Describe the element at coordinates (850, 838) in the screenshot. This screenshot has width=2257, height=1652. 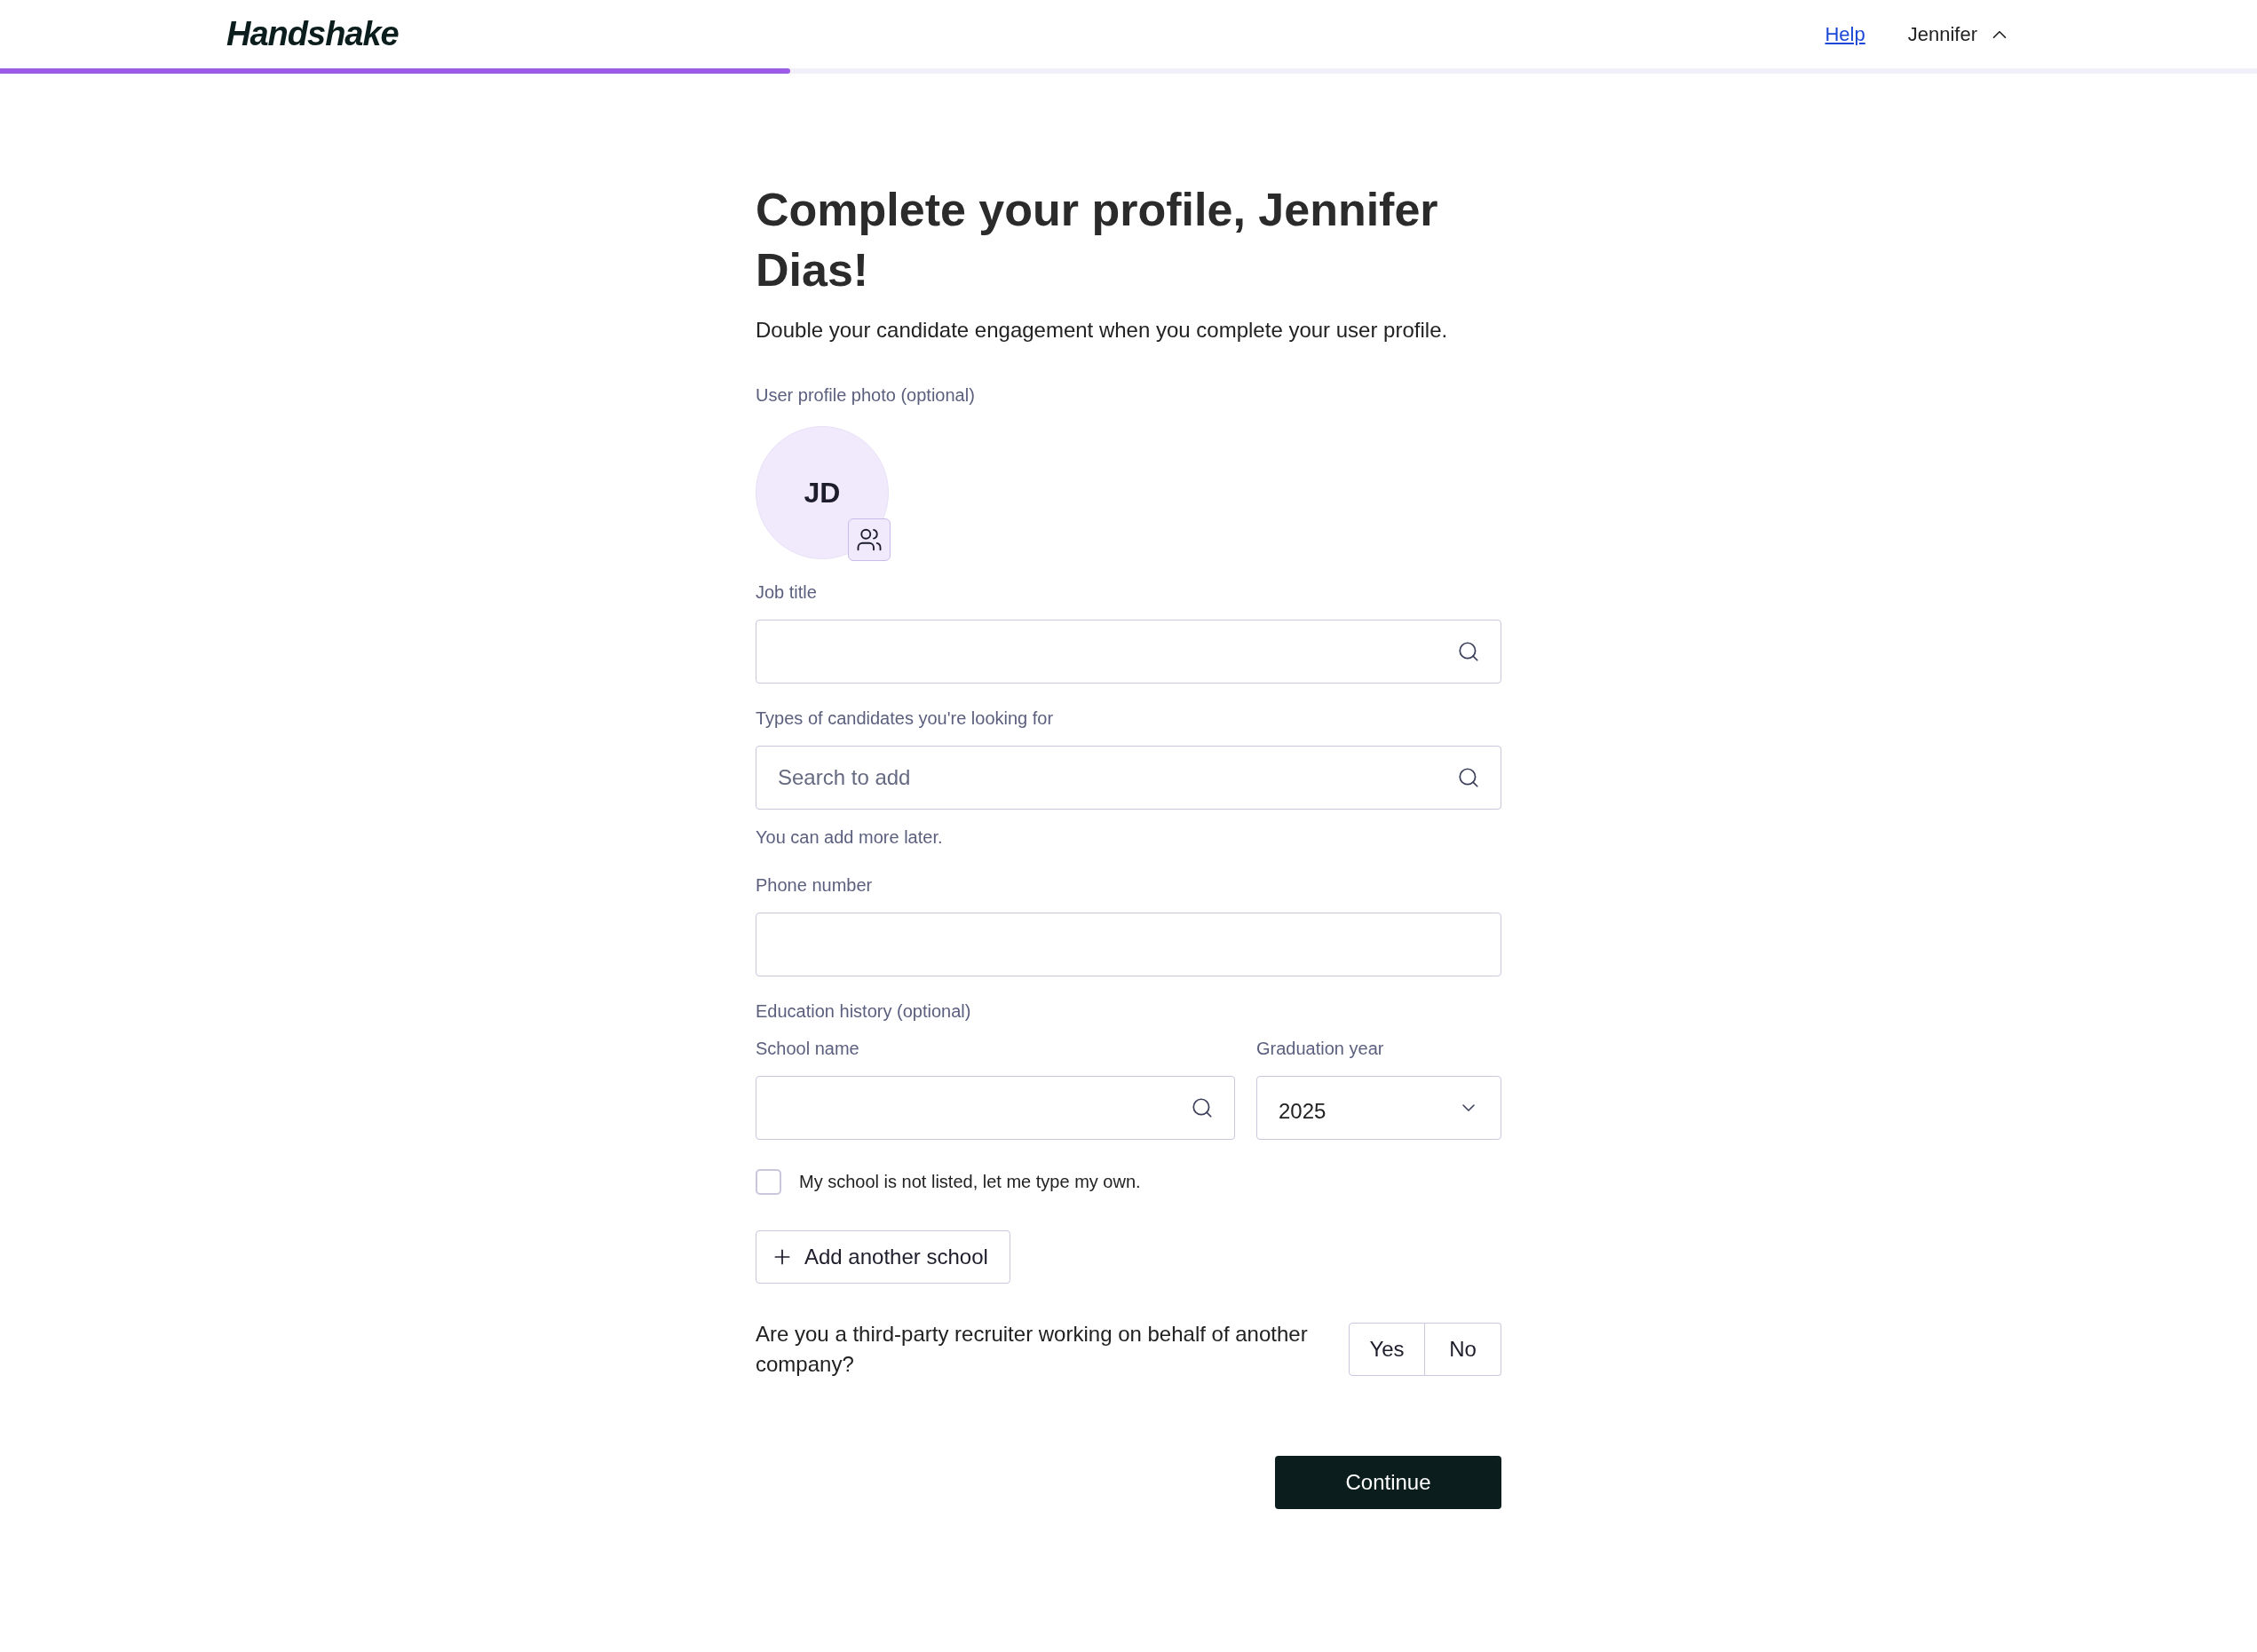
I see `helper-text: You can add more later.` at that location.